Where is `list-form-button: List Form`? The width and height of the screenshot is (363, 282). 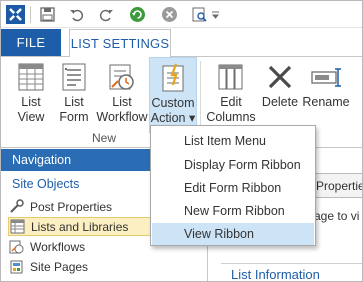
list-form-button: List Form is located at coordinates (74, 95).